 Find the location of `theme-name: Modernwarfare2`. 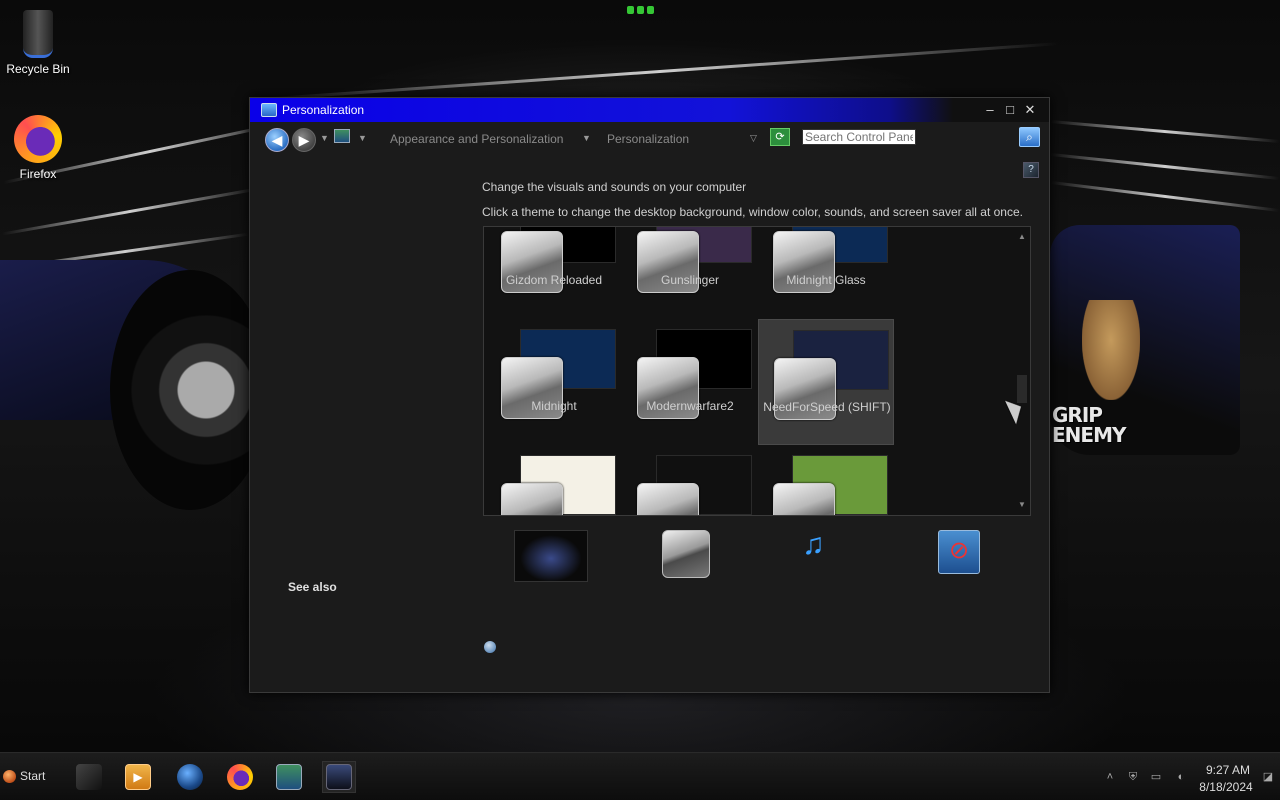

theme-name: Modernwarfare2 is located at coordinates (690, 406).